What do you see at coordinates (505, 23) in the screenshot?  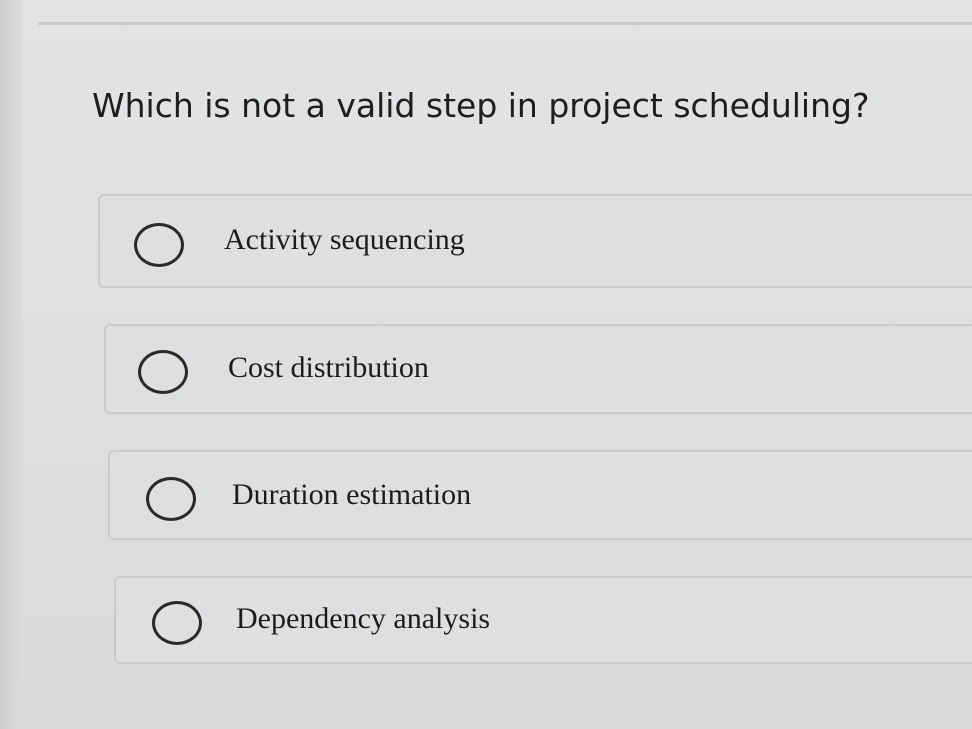 I see `header-divider` at bounding box center [505, 23].